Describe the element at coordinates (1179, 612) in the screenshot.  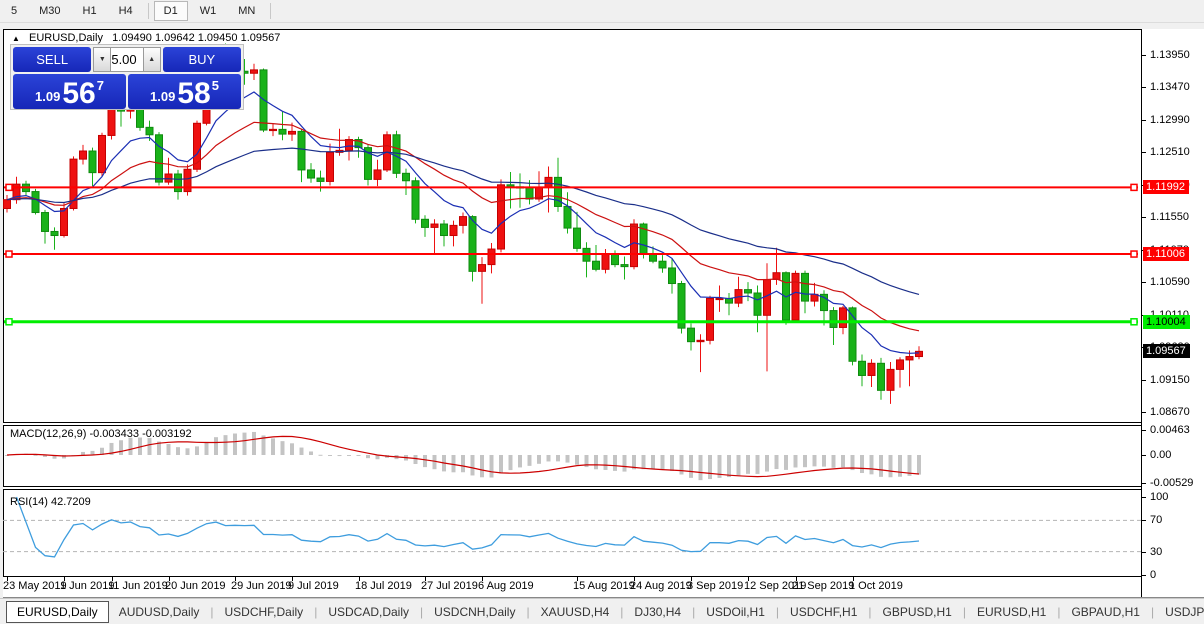
I see `chart-tab-usdjp: USDJP` at that location.